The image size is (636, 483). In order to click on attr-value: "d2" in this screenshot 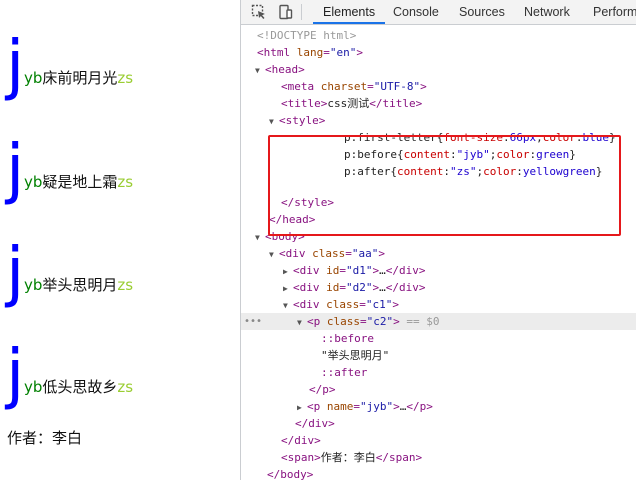, I will do `click(359, 287)`.